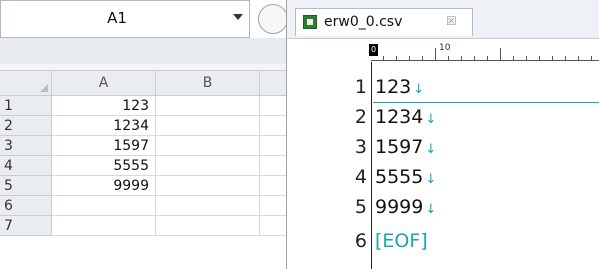  I want to click on name-box: A1, so click(125, 19).